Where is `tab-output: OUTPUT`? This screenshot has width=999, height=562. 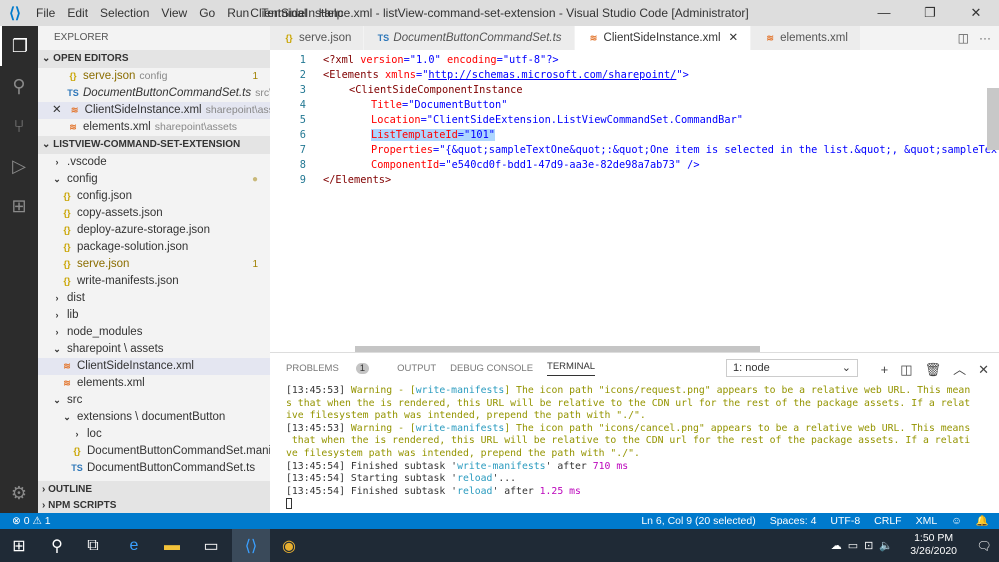
tab-output: OUTPUT is located at coordinates (416, 368).